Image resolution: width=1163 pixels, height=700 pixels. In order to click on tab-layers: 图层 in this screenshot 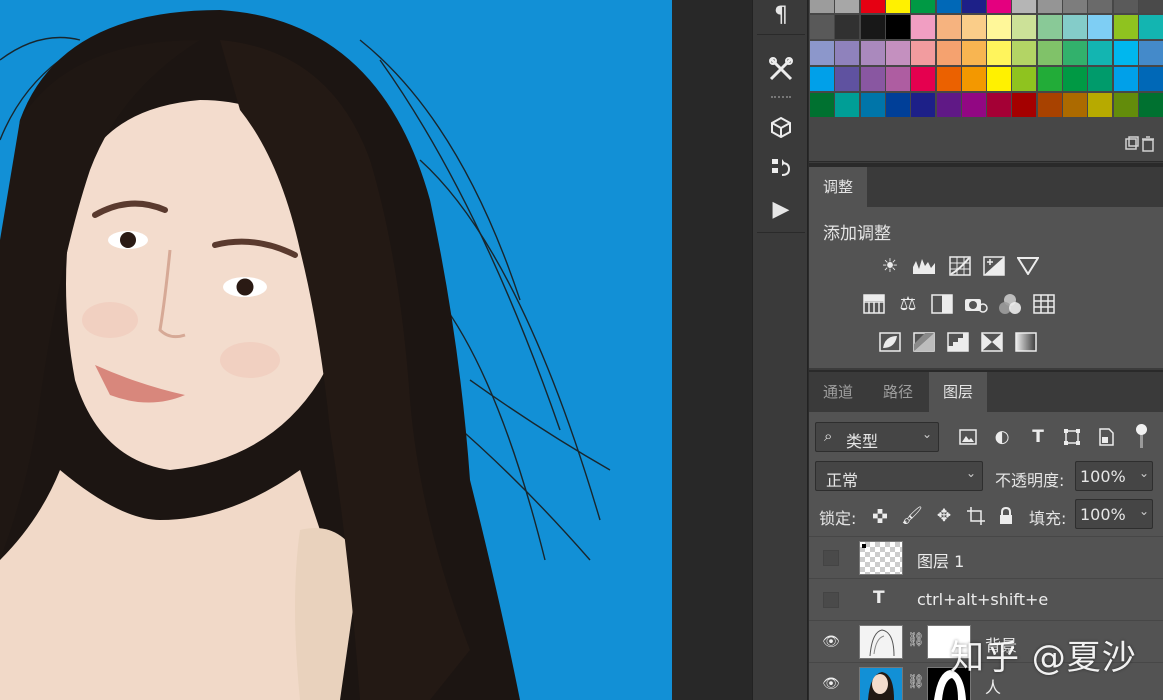, I will do `click(958, 392)`.